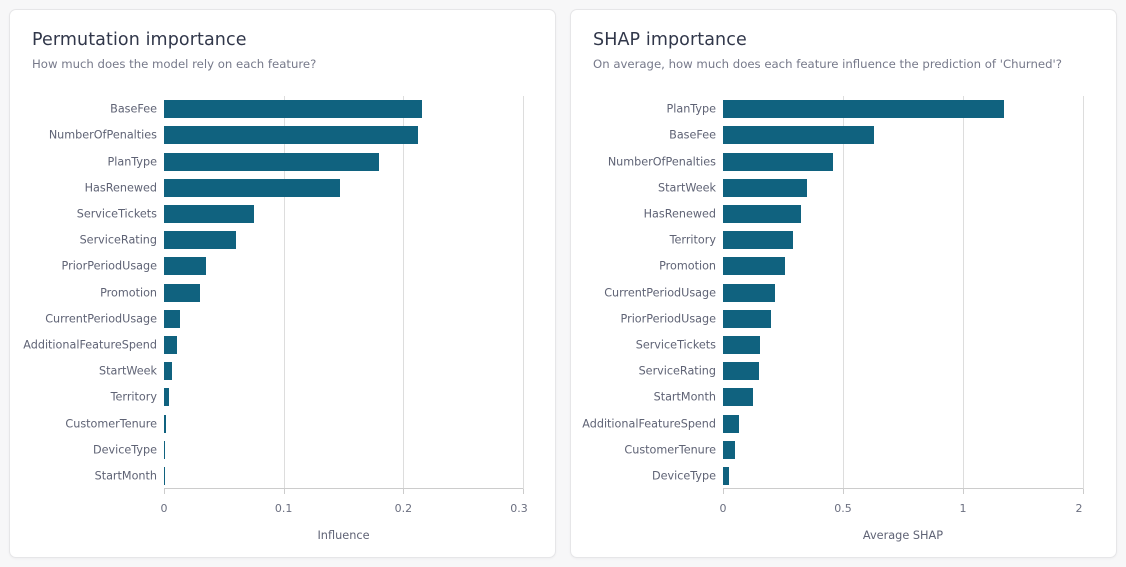 This screenshot has width=1126, height=567. I want to click on x-axis-tick-label: 0.5, so click(843, 508).